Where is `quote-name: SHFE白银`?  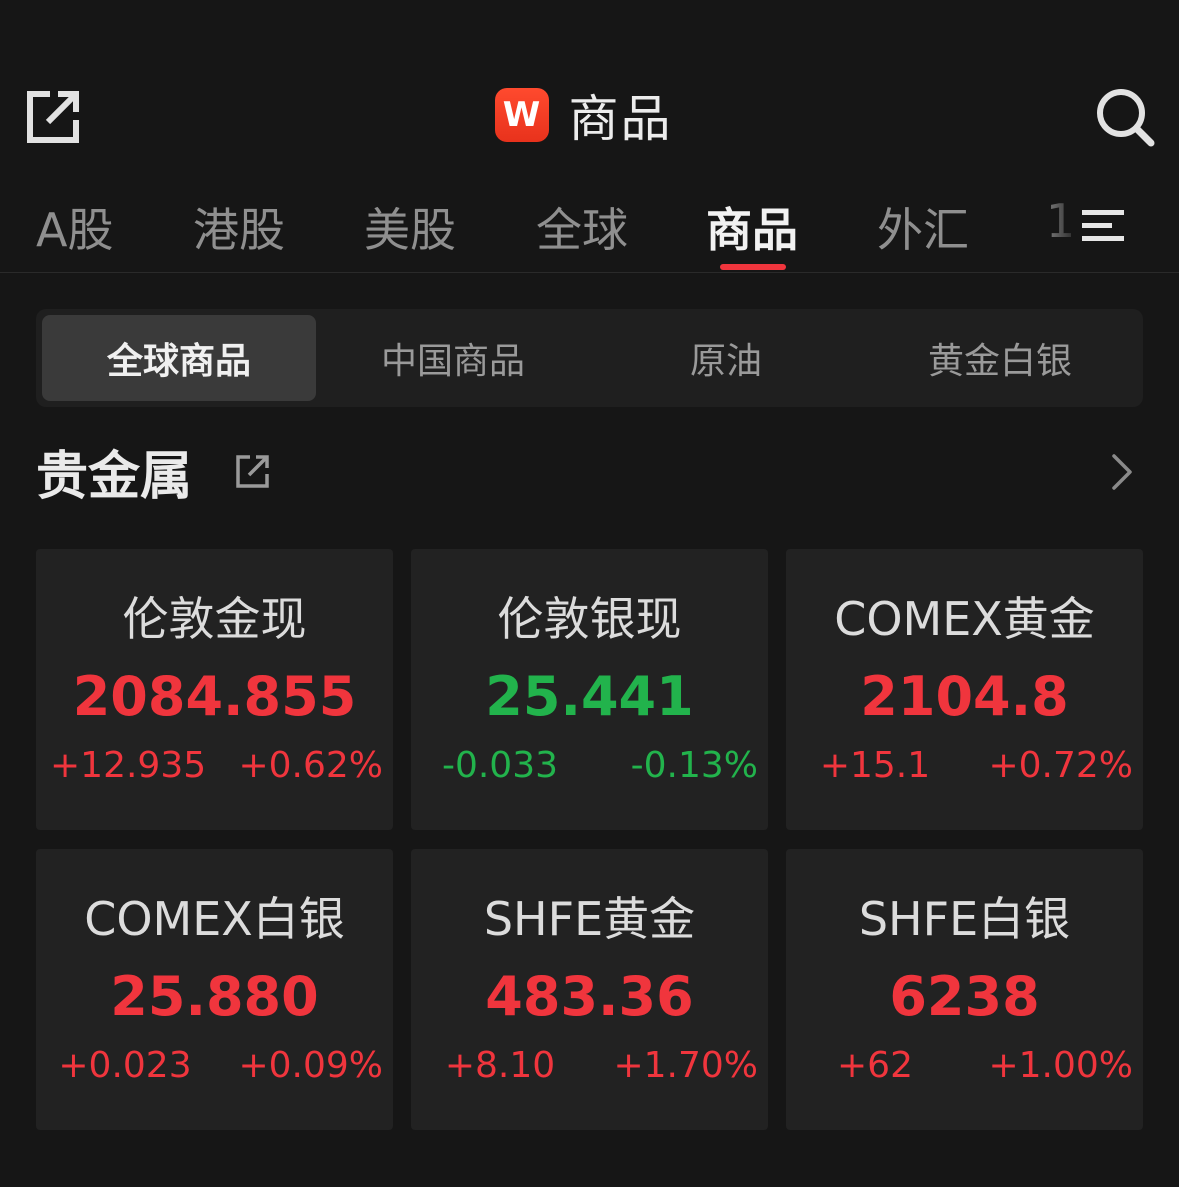
quote-name: SHFE白银 is located at coordinates (964, 919).